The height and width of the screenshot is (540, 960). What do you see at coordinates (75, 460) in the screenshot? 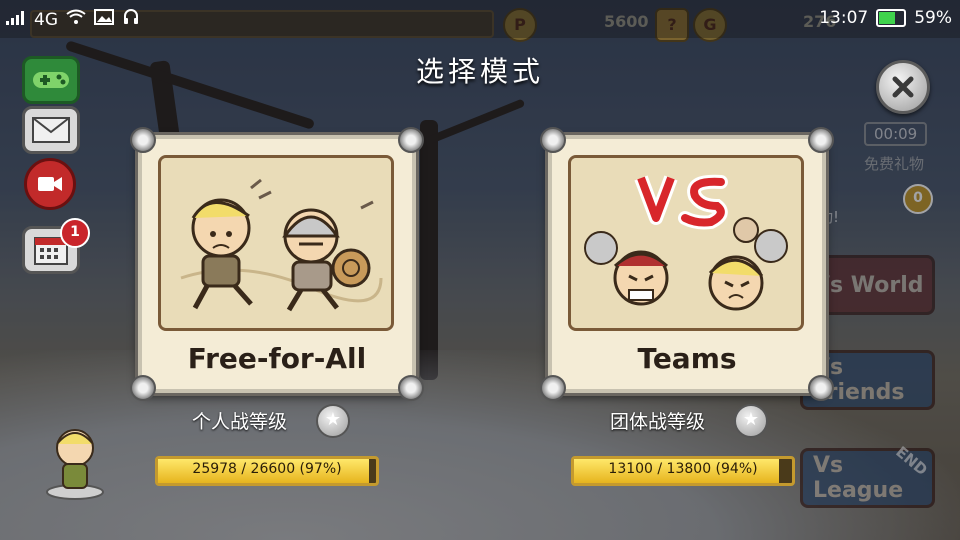
I see `player-avatar` at bounding box center [75, 460].